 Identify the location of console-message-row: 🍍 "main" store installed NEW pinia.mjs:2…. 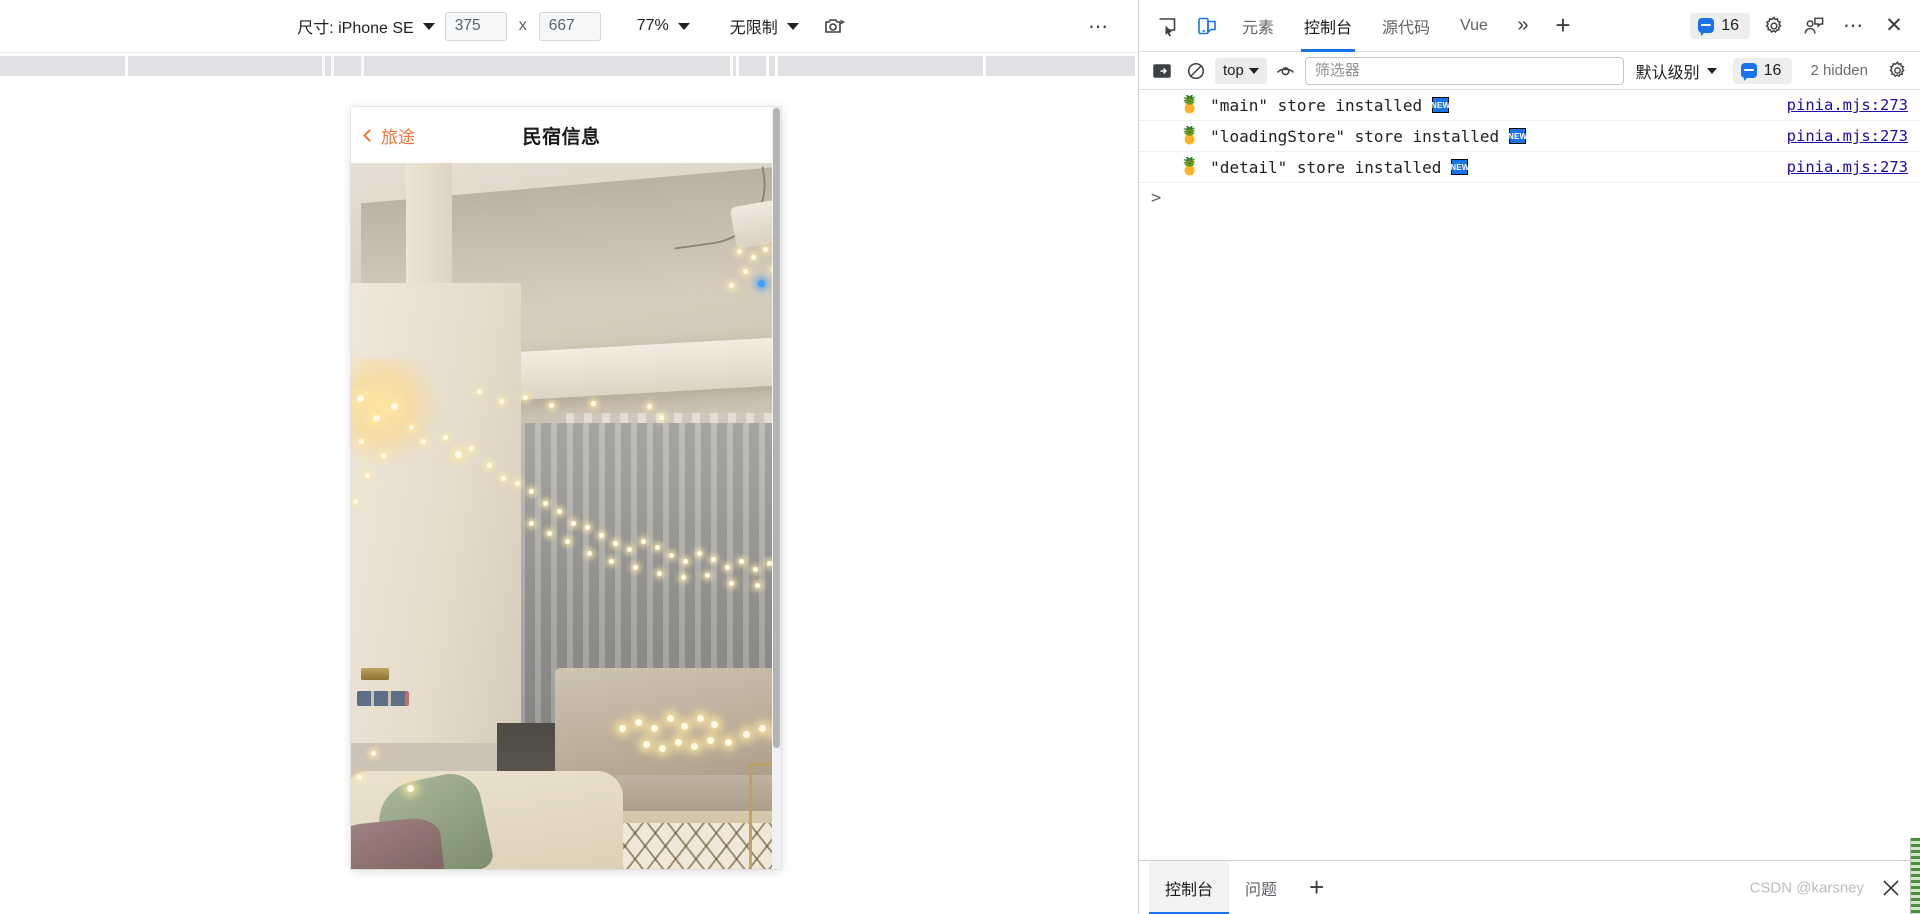
(1529, 105).